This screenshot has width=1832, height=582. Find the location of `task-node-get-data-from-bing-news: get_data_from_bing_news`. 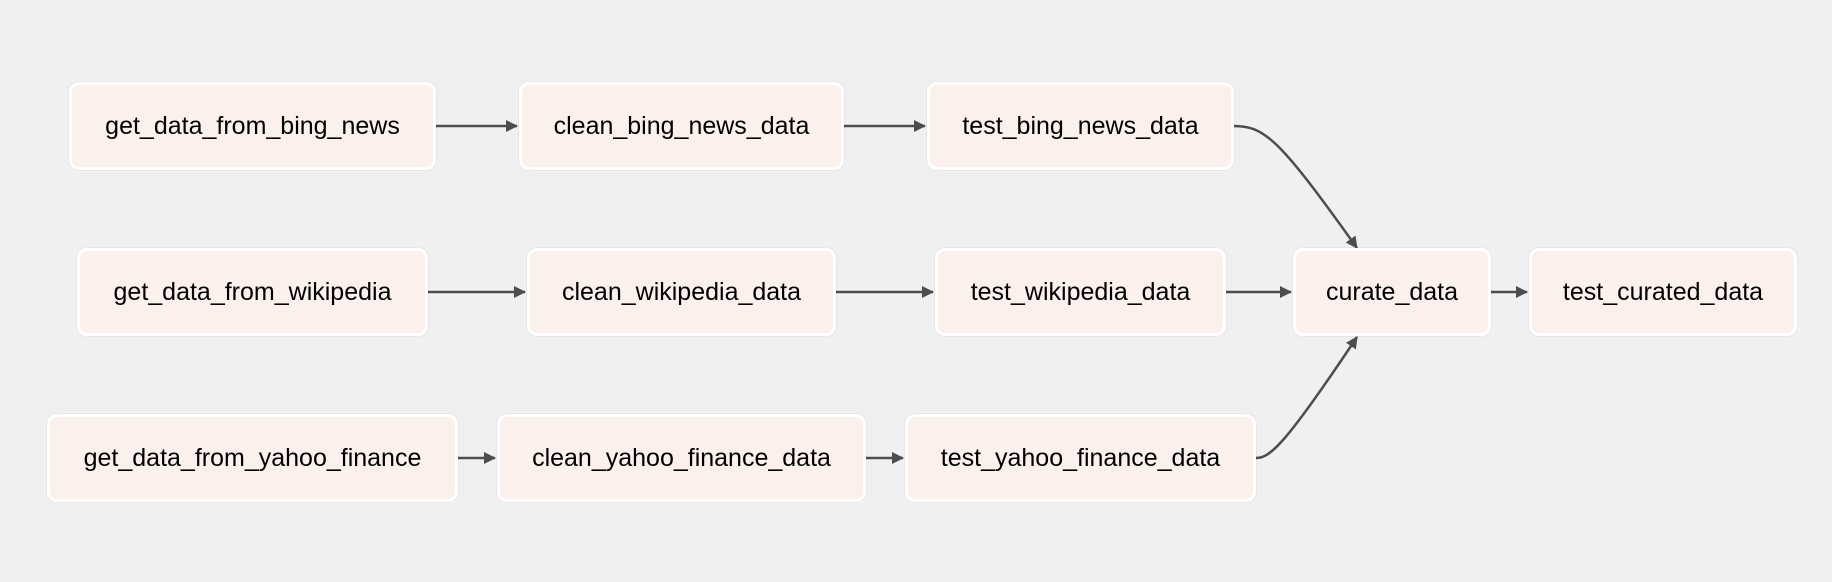

task-node-get-data-from-bing-news: get_data_from_bing_news is located at coordinates (252, 126).